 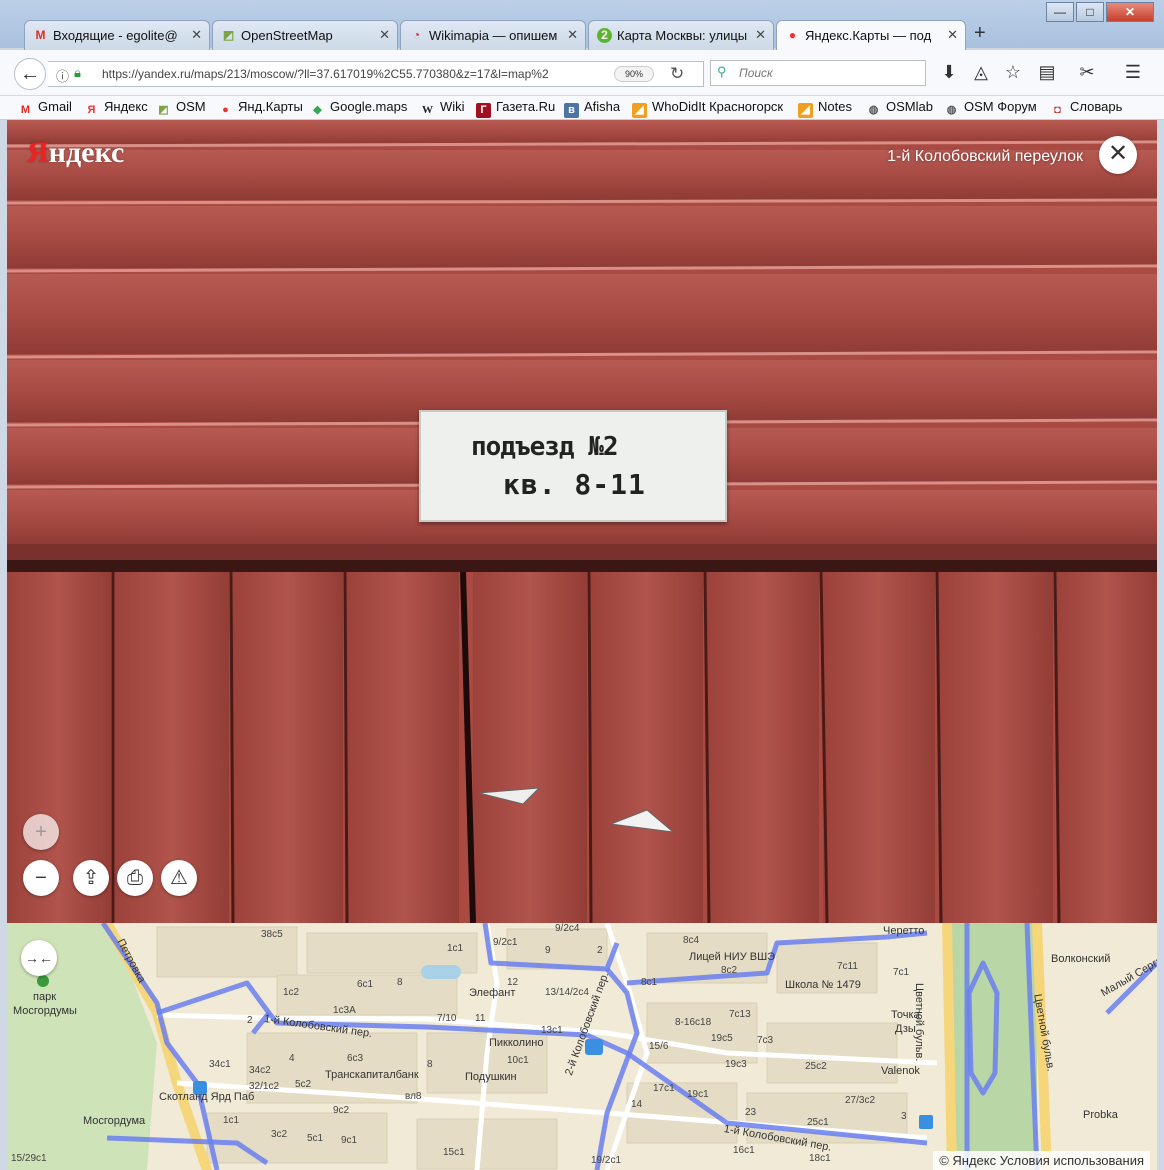 What do you see at coordinates (452, 106) in the screenshot?
I see `bookmark-label: Wiki` at bounding box center [452, 106].